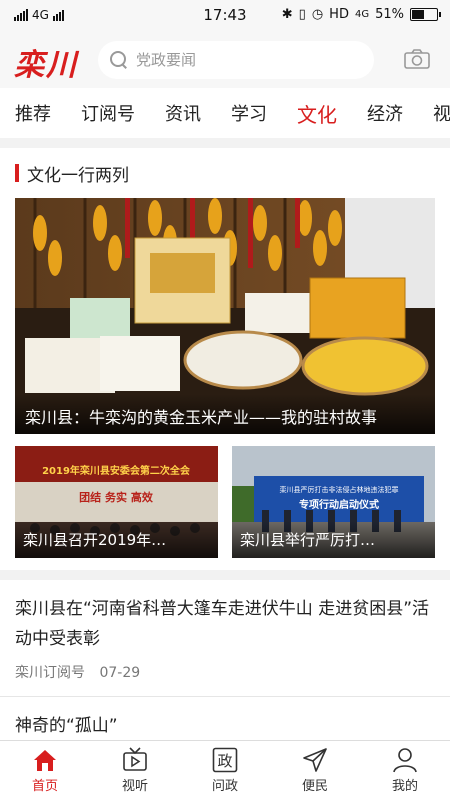  I want to click on tab-subscriptions: 订阅号, so click(108, 113).